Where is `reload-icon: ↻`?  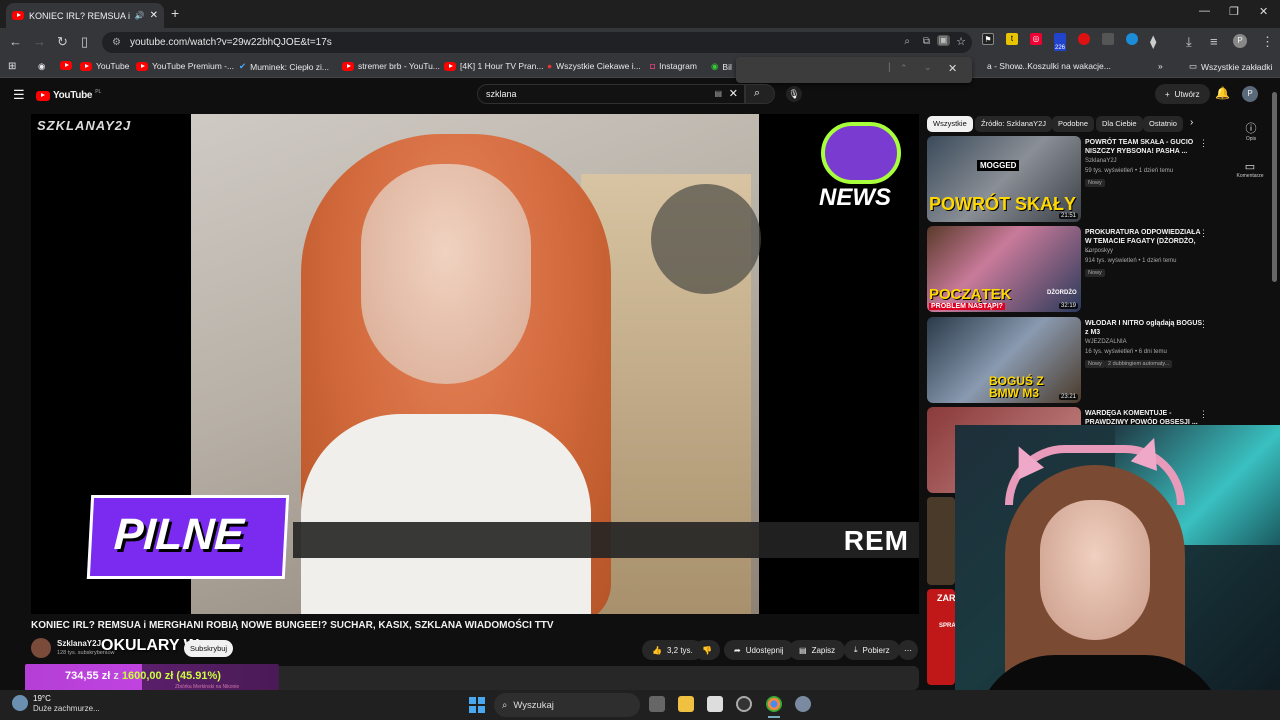 reload-icon: ↻ is located at coordinates (62, 42).